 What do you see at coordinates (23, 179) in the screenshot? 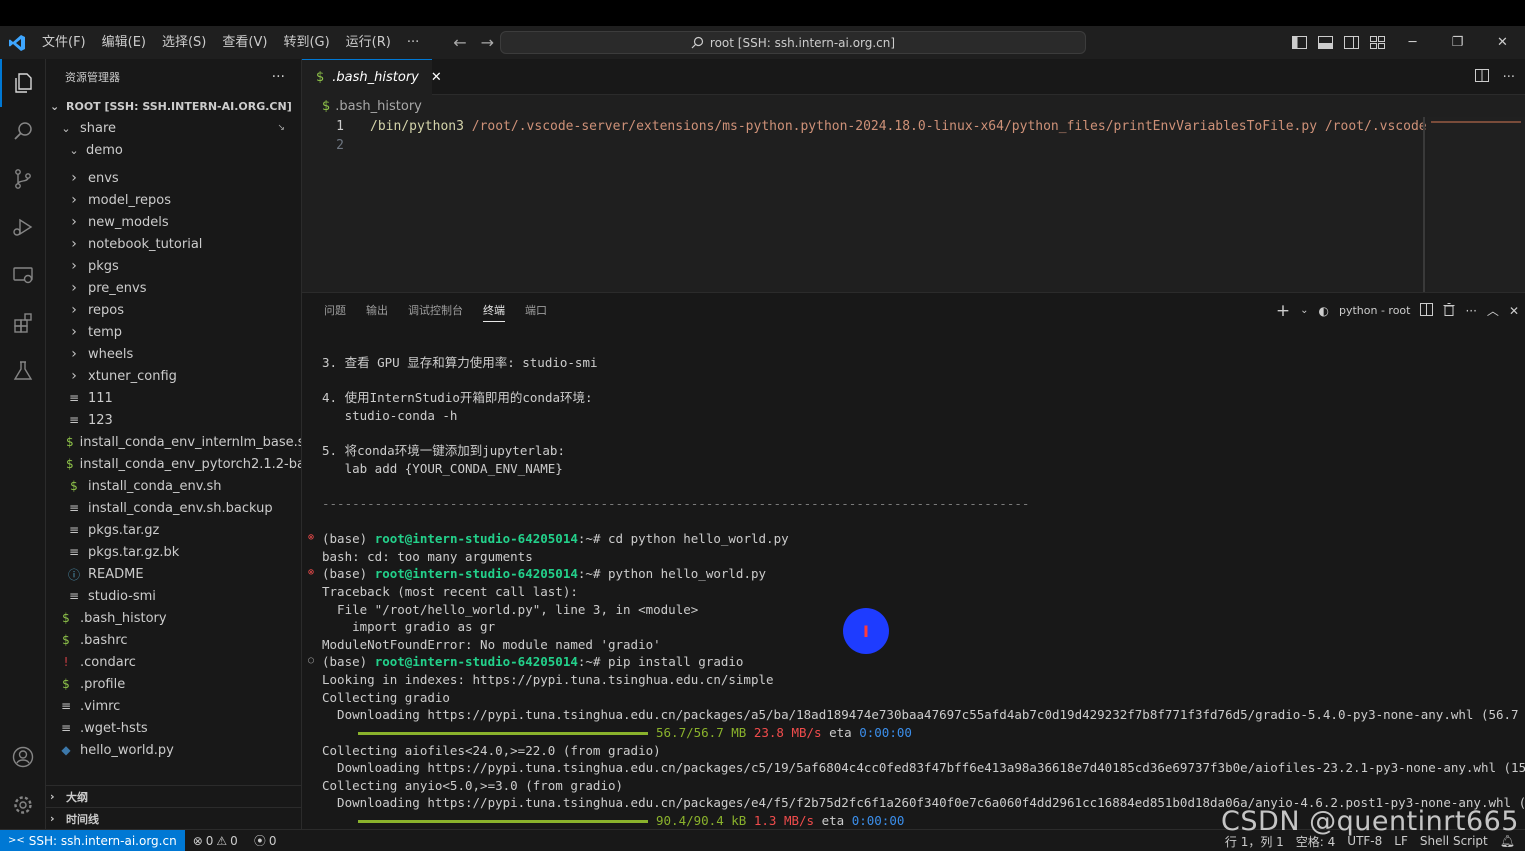
I see `source-control-icon` at bounding box center [23, 179].